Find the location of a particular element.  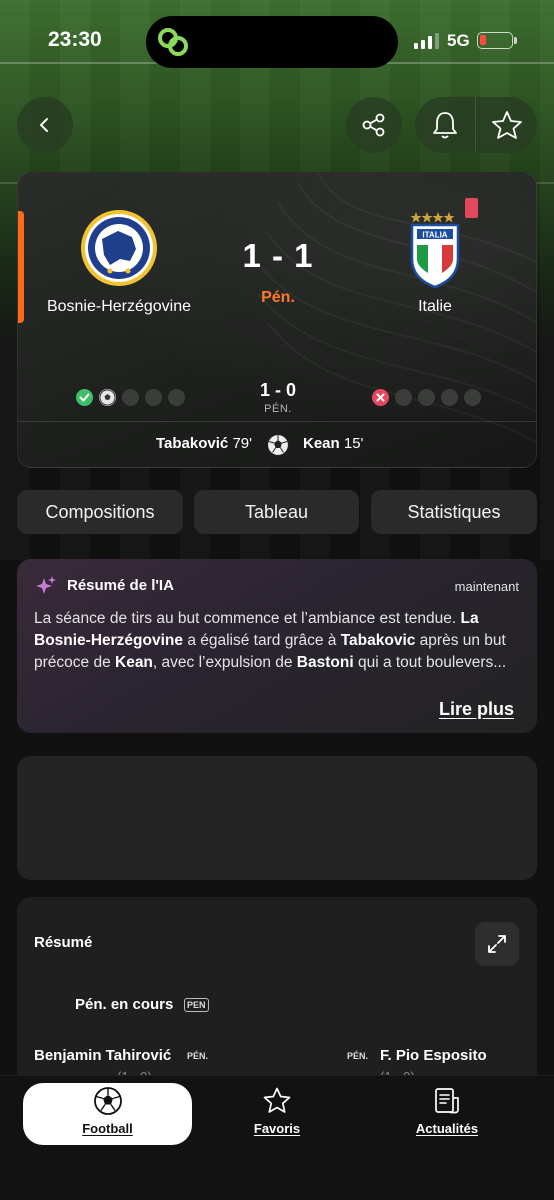

away-taker-pen-label: PÉN. is located at coordinates (358, 1056).